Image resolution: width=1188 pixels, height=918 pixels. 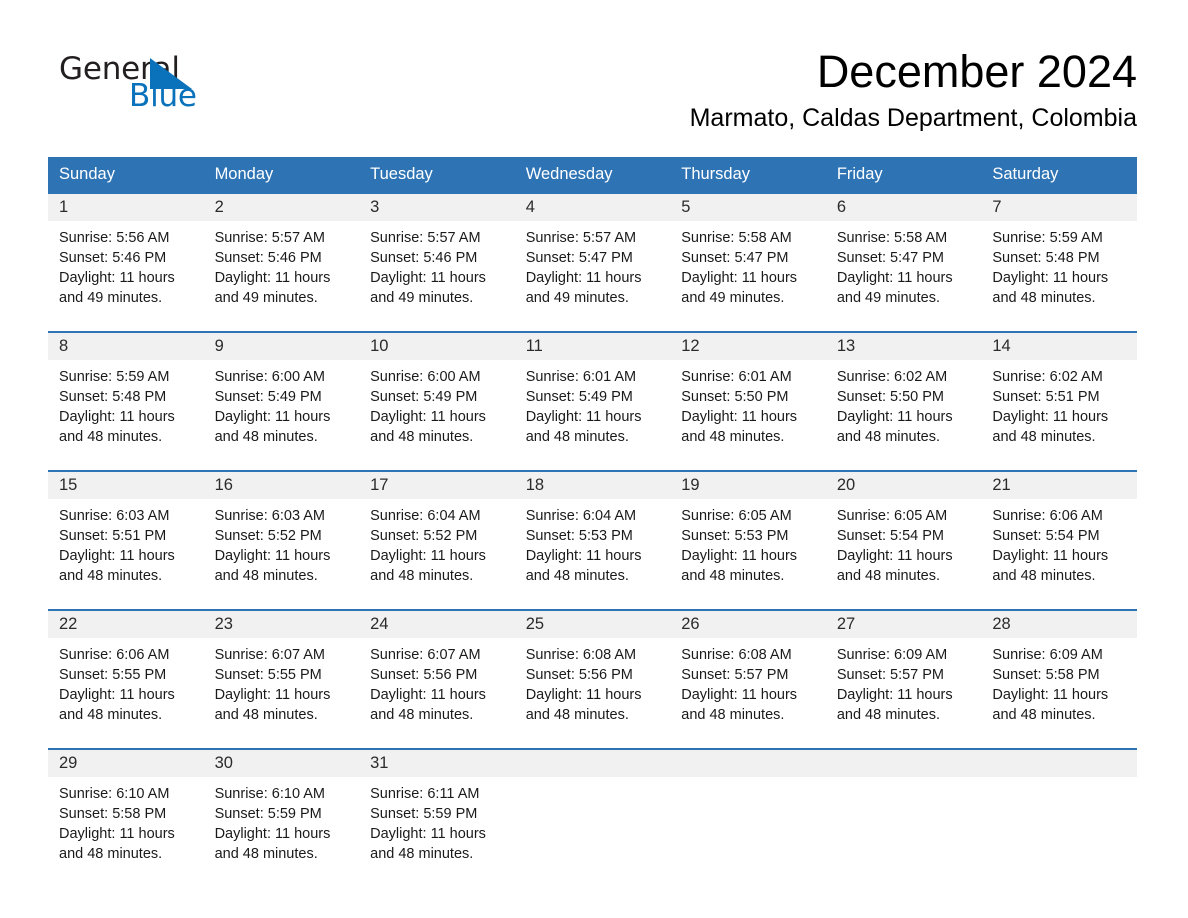 I want to click on sunset-text: Sunset: 5:57 PM, so click(x=735, y=675).